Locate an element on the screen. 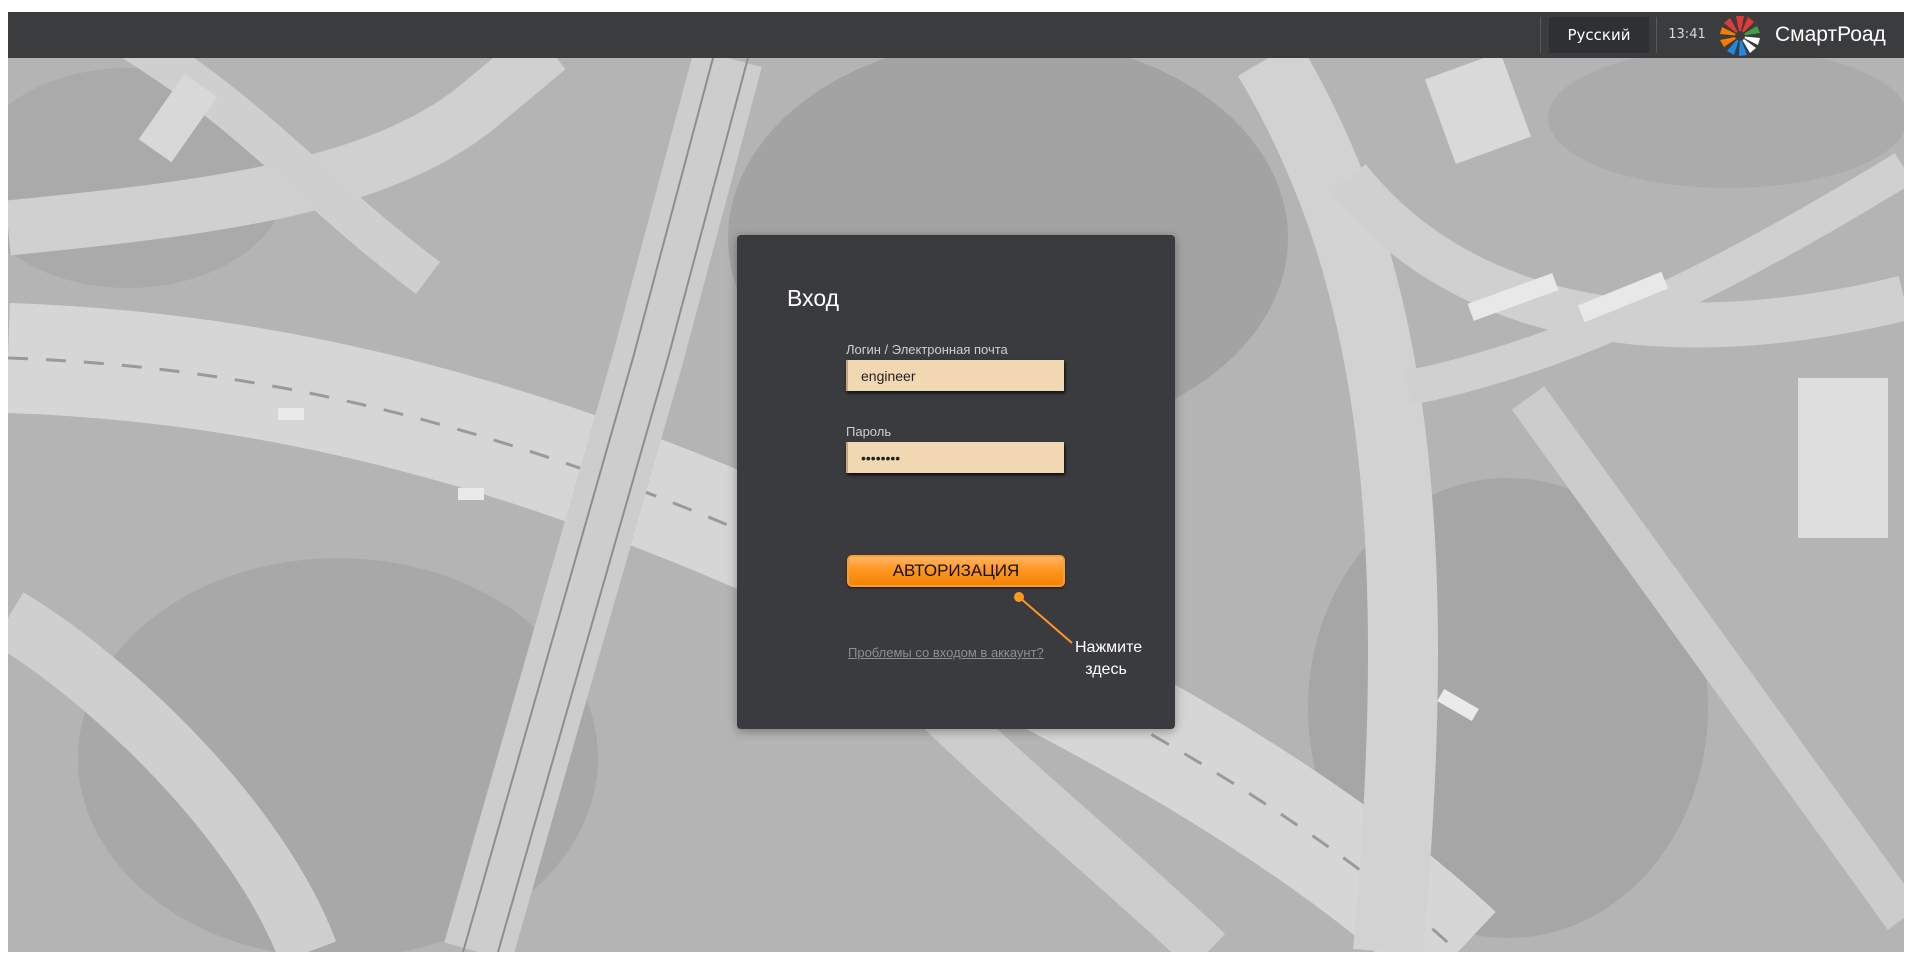  login-input is located at coordinates (955, 375).